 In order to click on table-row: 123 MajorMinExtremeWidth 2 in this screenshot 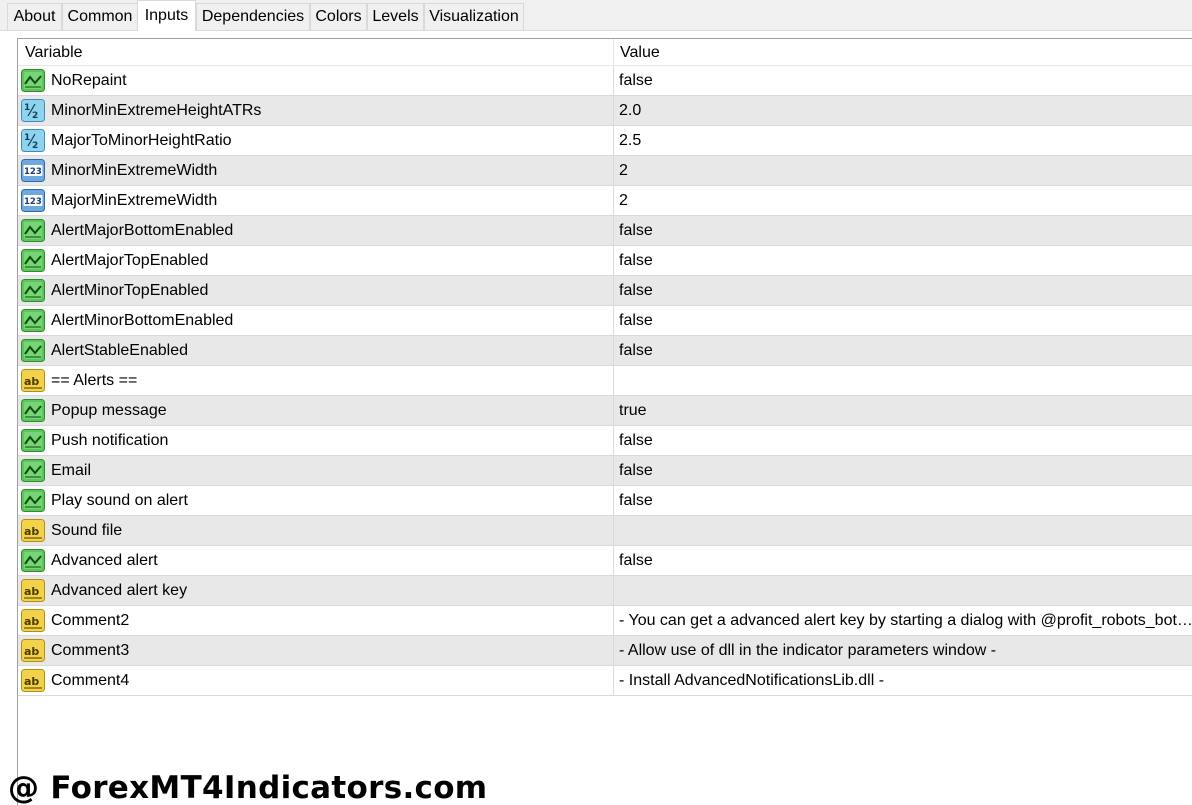, I will do `click(605, 201)`.